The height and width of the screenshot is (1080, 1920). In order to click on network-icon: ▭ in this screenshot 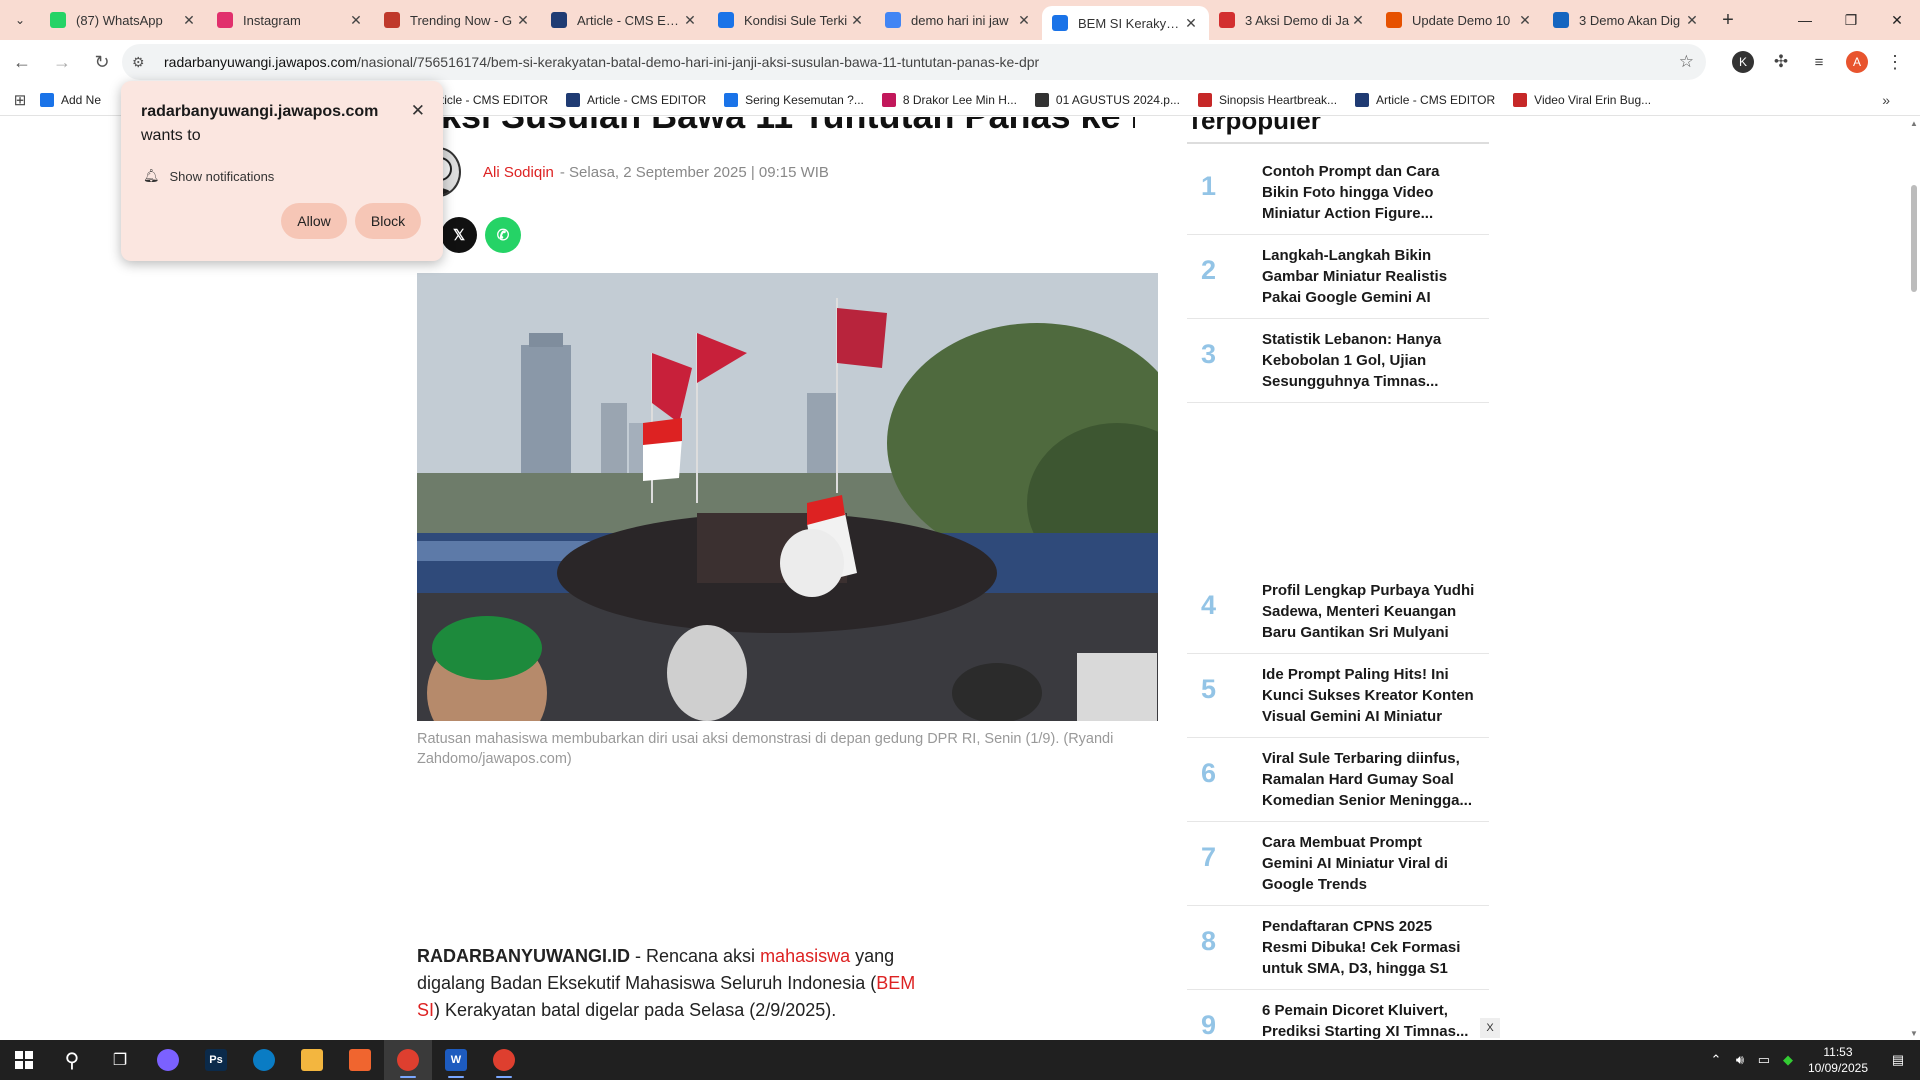, I will do `click(1764, 1060)`.